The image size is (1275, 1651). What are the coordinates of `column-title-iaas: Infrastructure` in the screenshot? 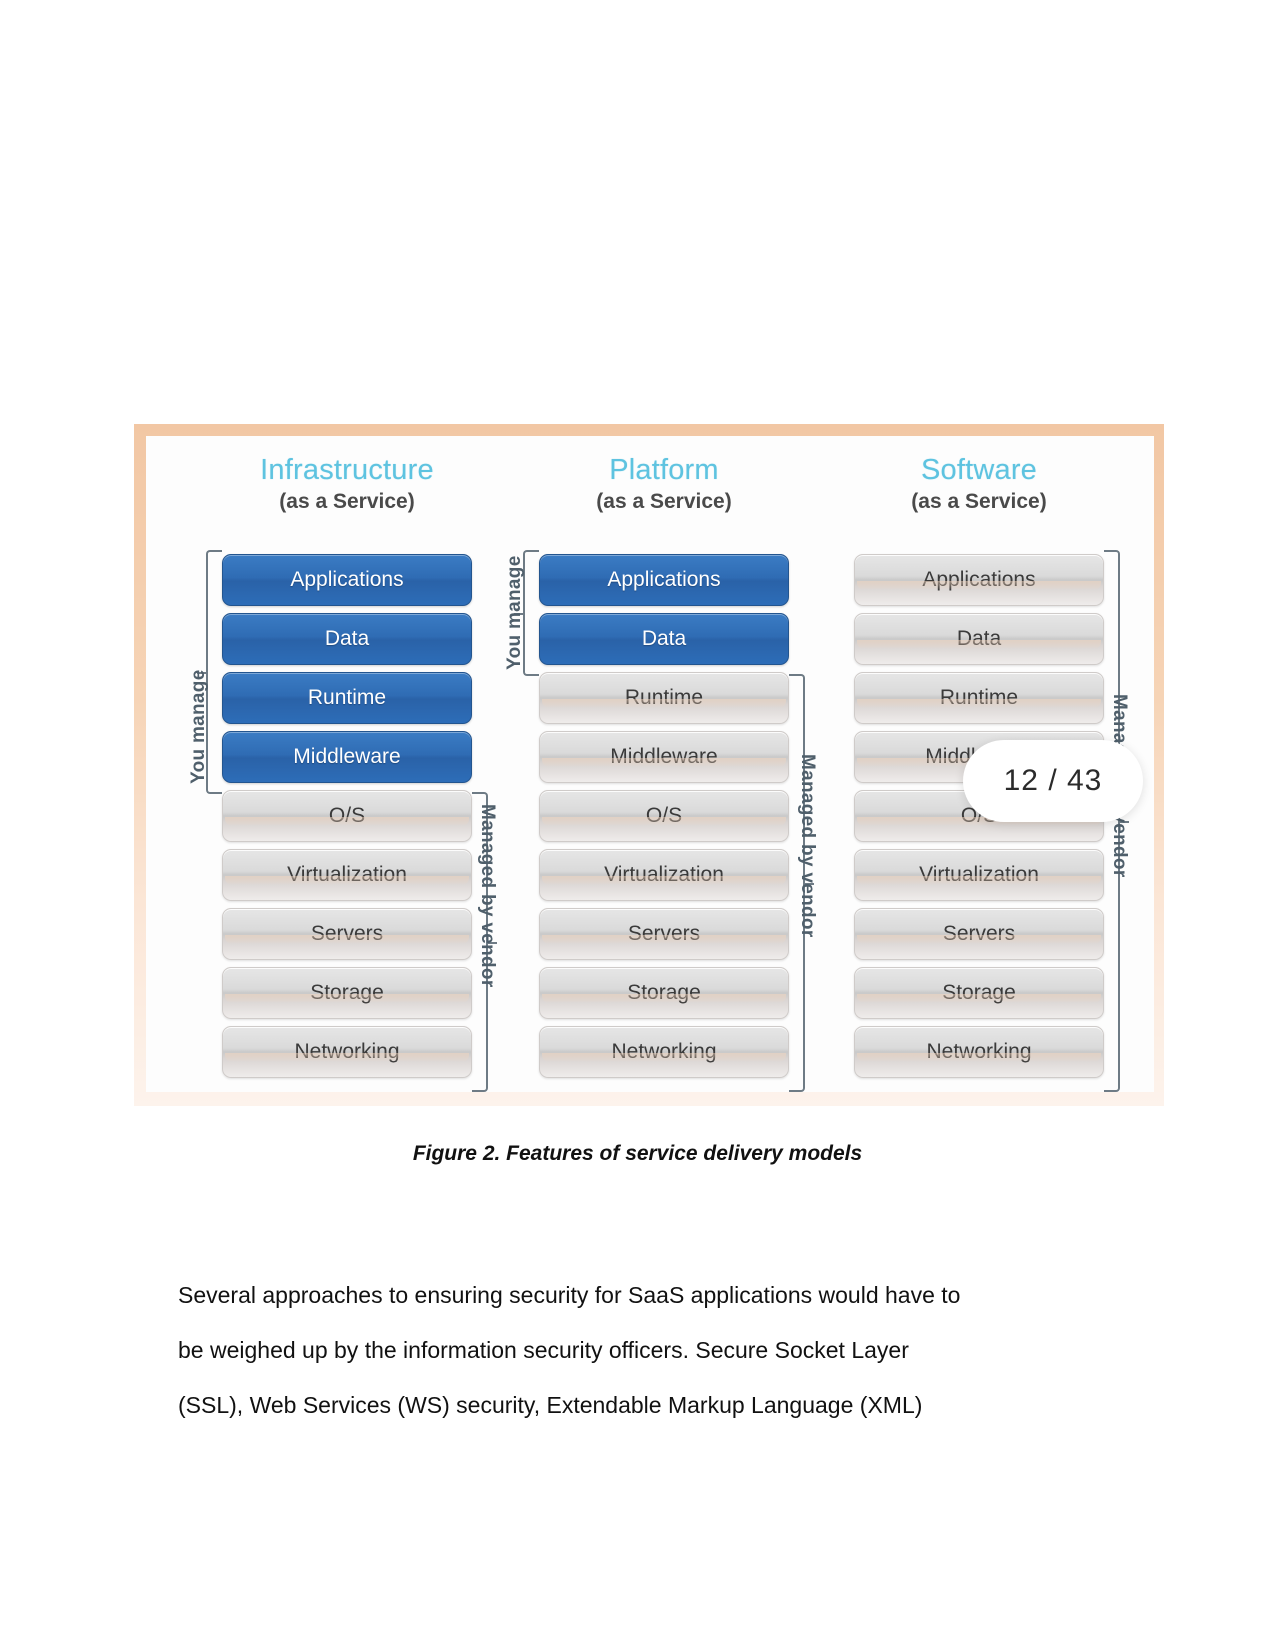 It's located at (347, 470).